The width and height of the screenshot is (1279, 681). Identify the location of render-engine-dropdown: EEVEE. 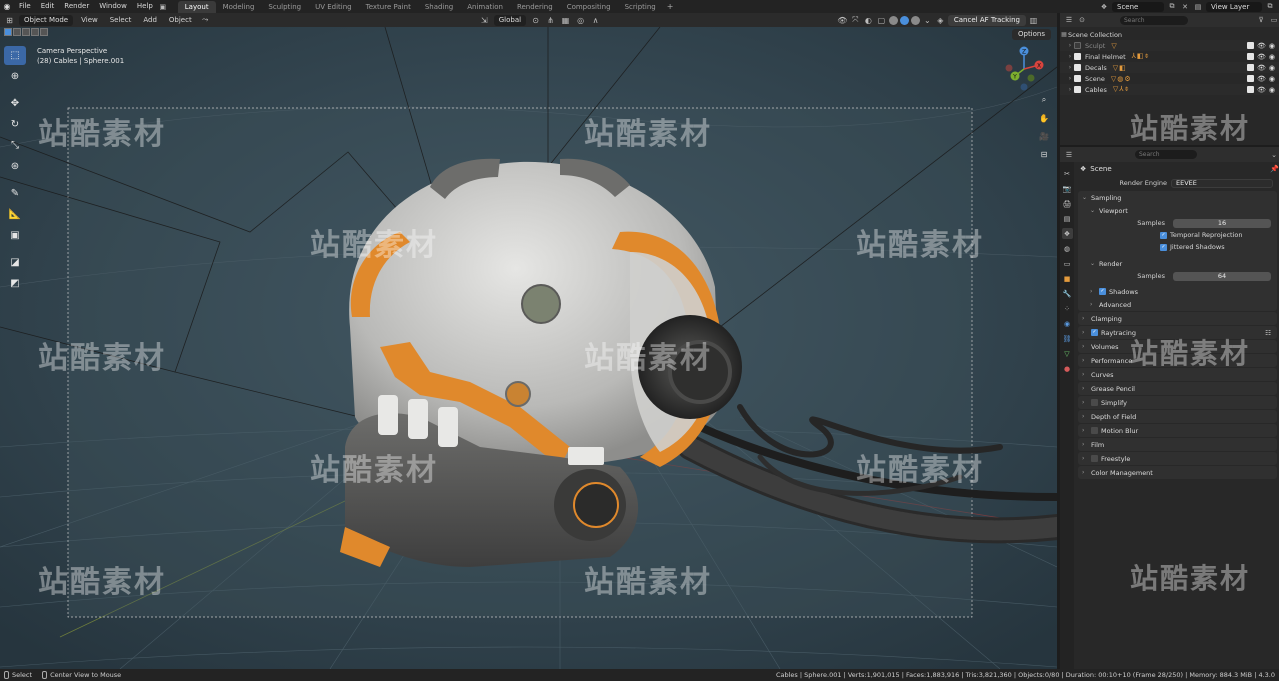
(1222, 183).